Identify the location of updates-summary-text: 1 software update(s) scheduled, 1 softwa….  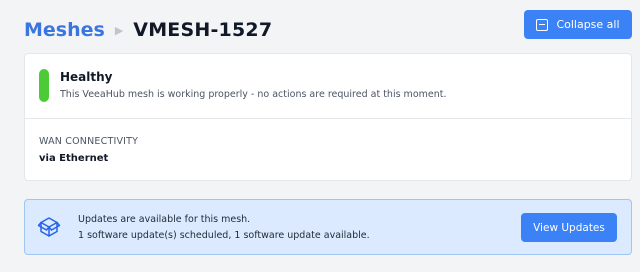
(224, 235).